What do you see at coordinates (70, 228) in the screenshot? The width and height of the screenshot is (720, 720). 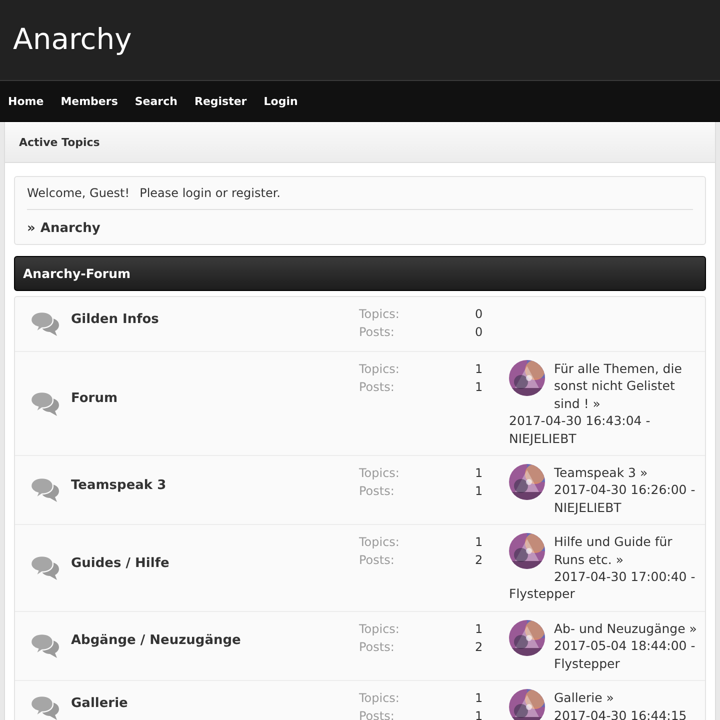 I see `breadcrumb-link: Anarchy` at bounding box center [70, 228].